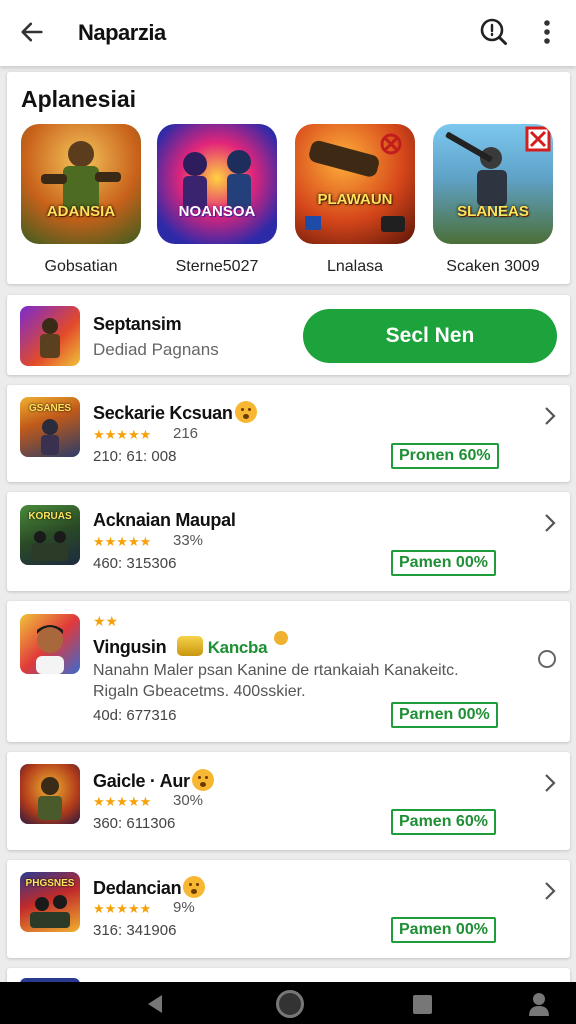  Describe the element at coordinates (217, 266) in the screenshot. I see `featured-app-name: Sterne5027` at that location.